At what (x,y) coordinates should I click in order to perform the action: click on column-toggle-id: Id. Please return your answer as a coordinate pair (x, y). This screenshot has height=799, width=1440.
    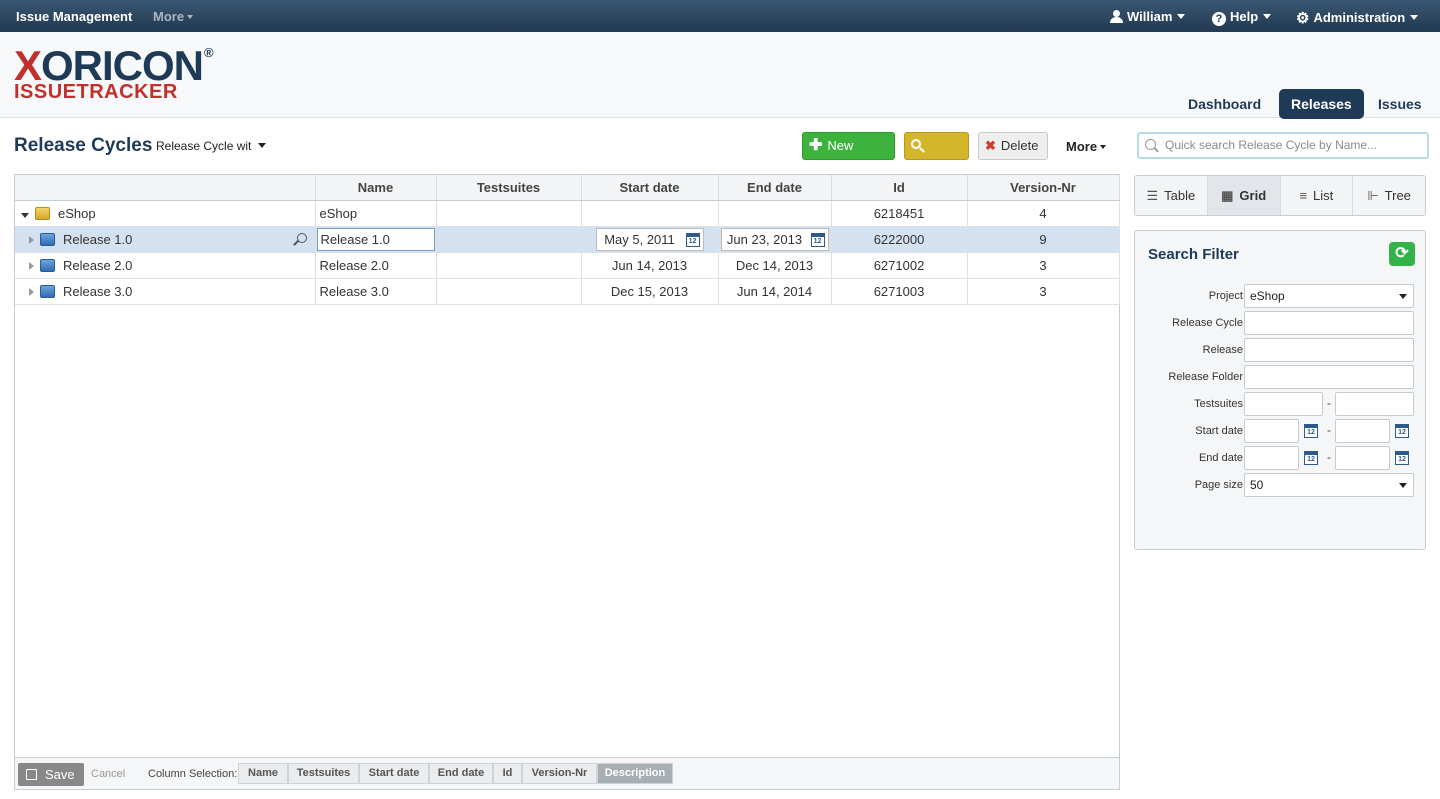
    Looking at the image, I should click on (507, 773).